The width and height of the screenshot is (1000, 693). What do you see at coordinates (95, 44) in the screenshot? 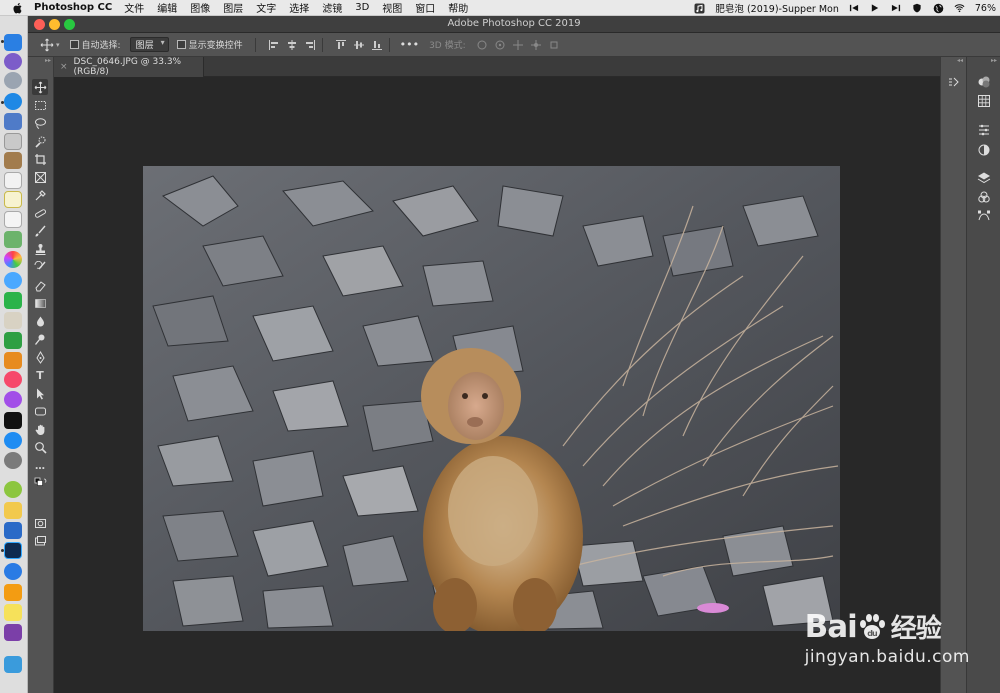
I see `auto-select-checkbox: 自动选择:` at bounding box center [95, 44].